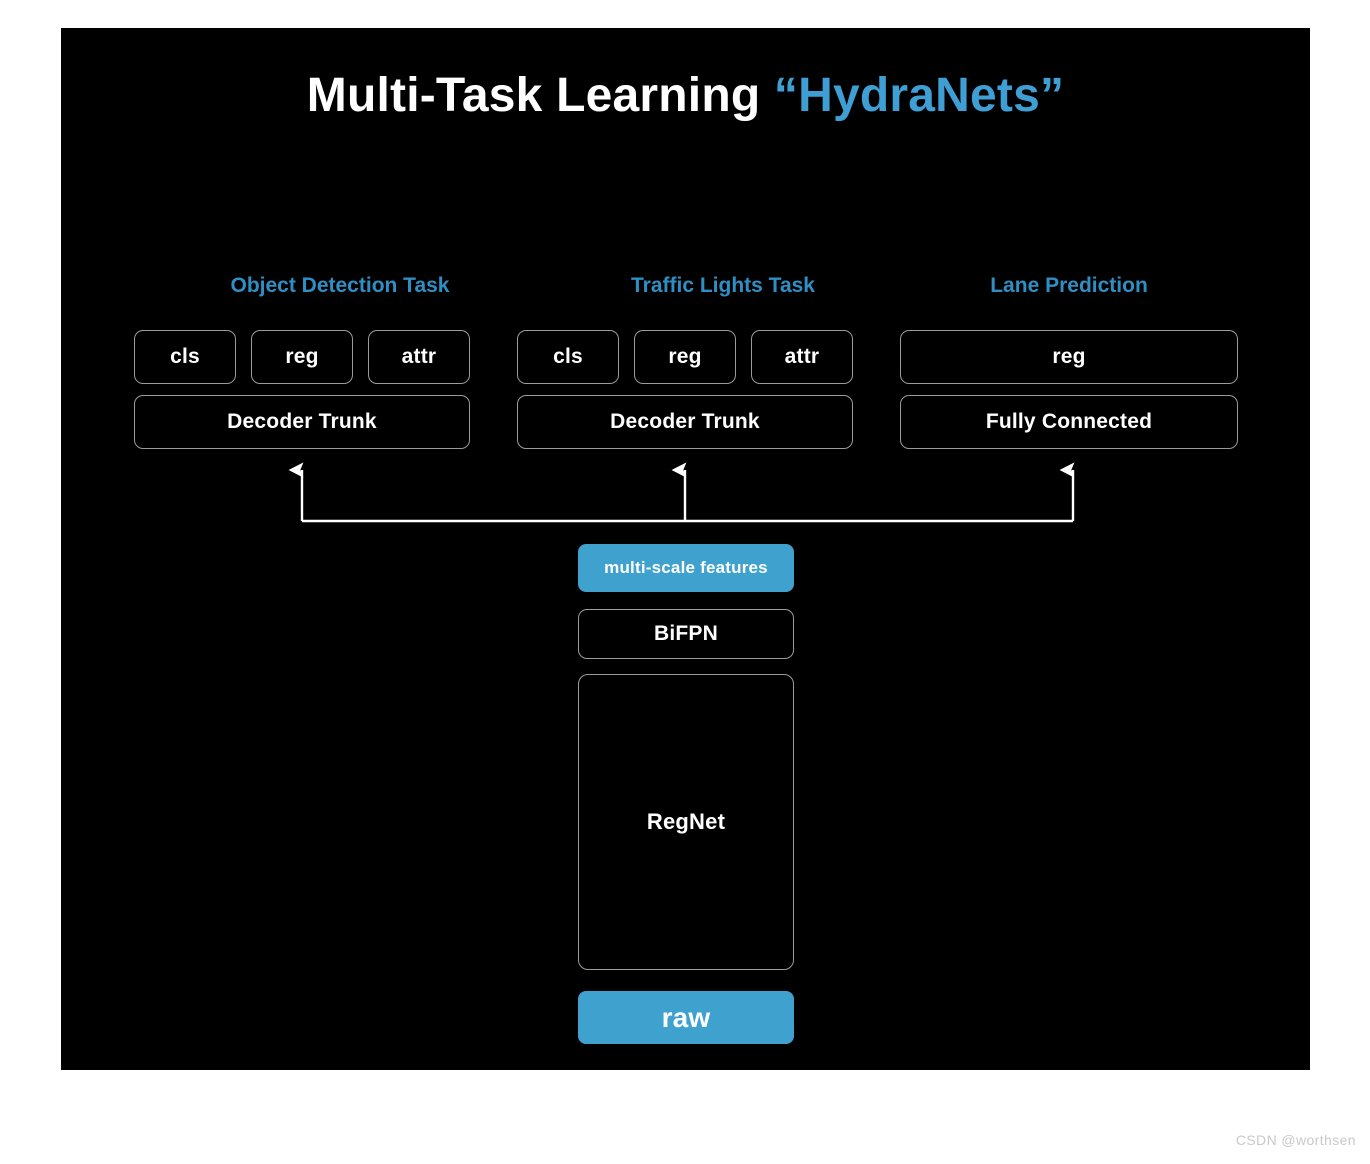  I want to click on head-box-traffic-lights-cls: cls, so click(568, 357).